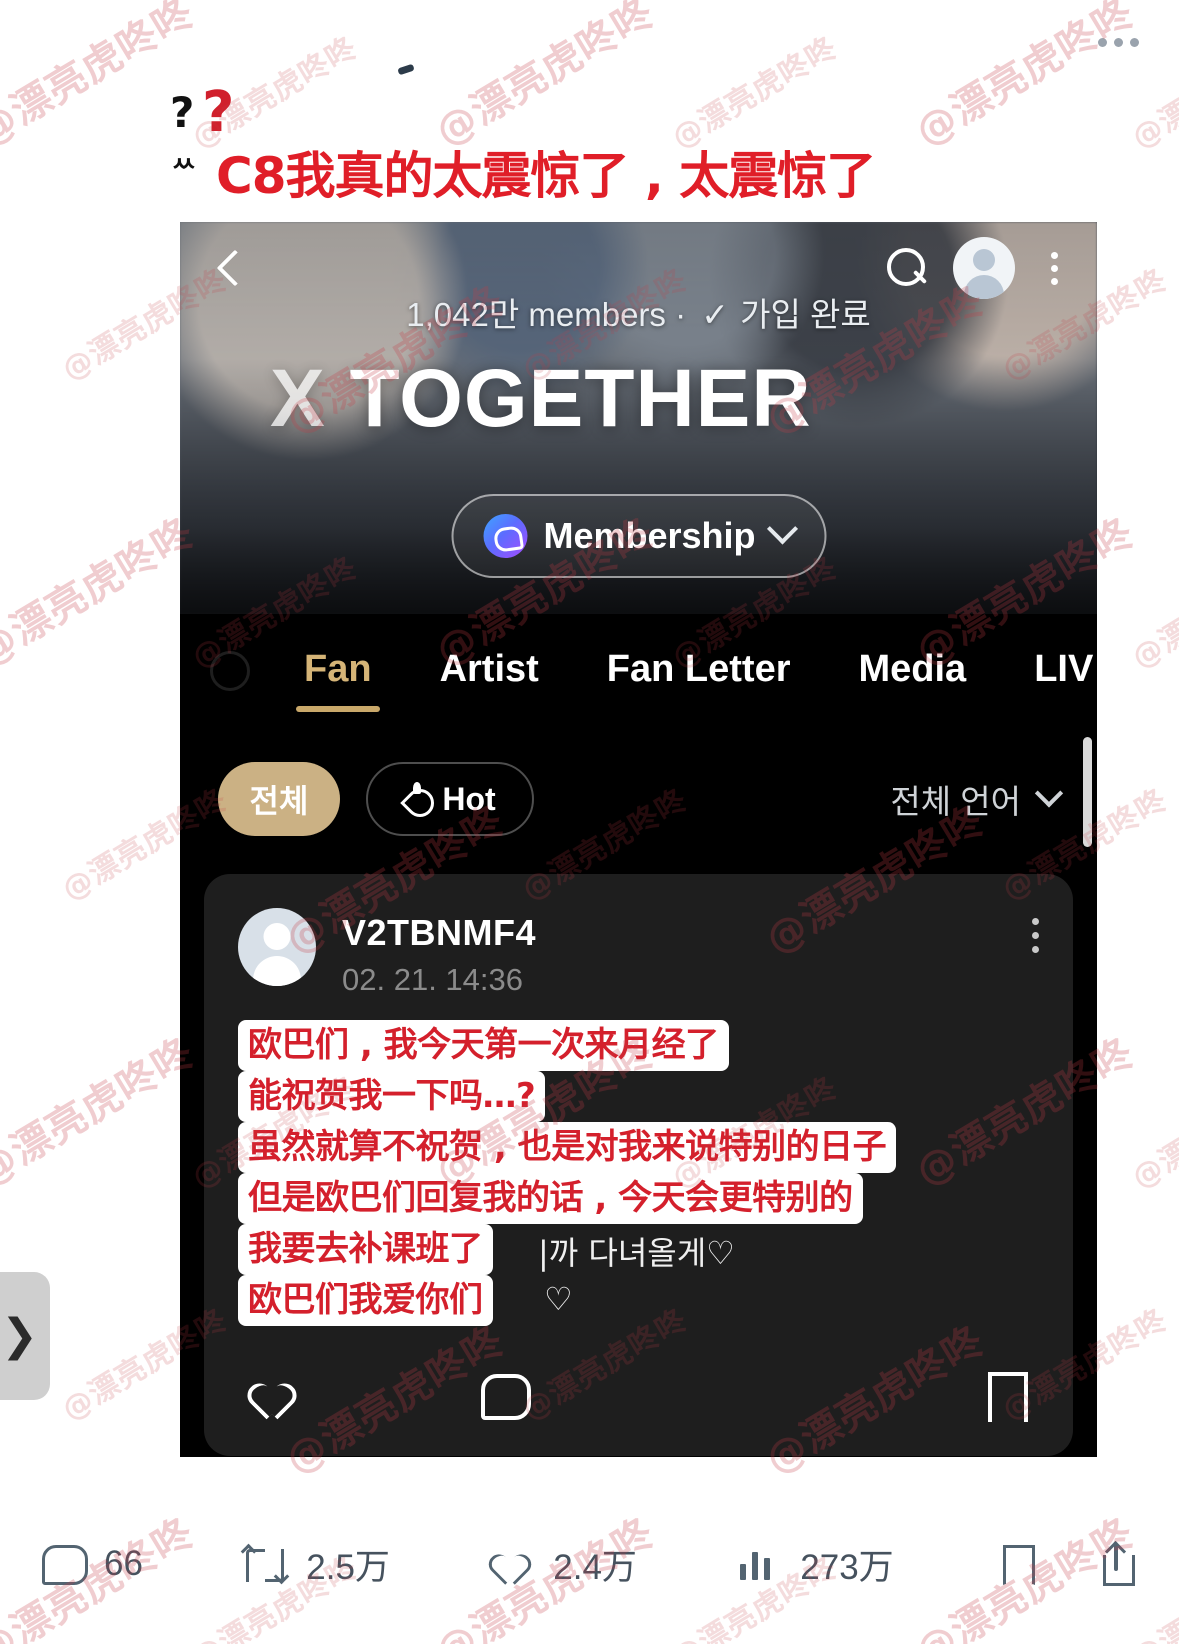  Describe the element at coordinates (123, 1563) in the screenshot. I see `reply-count: 66` at that location.